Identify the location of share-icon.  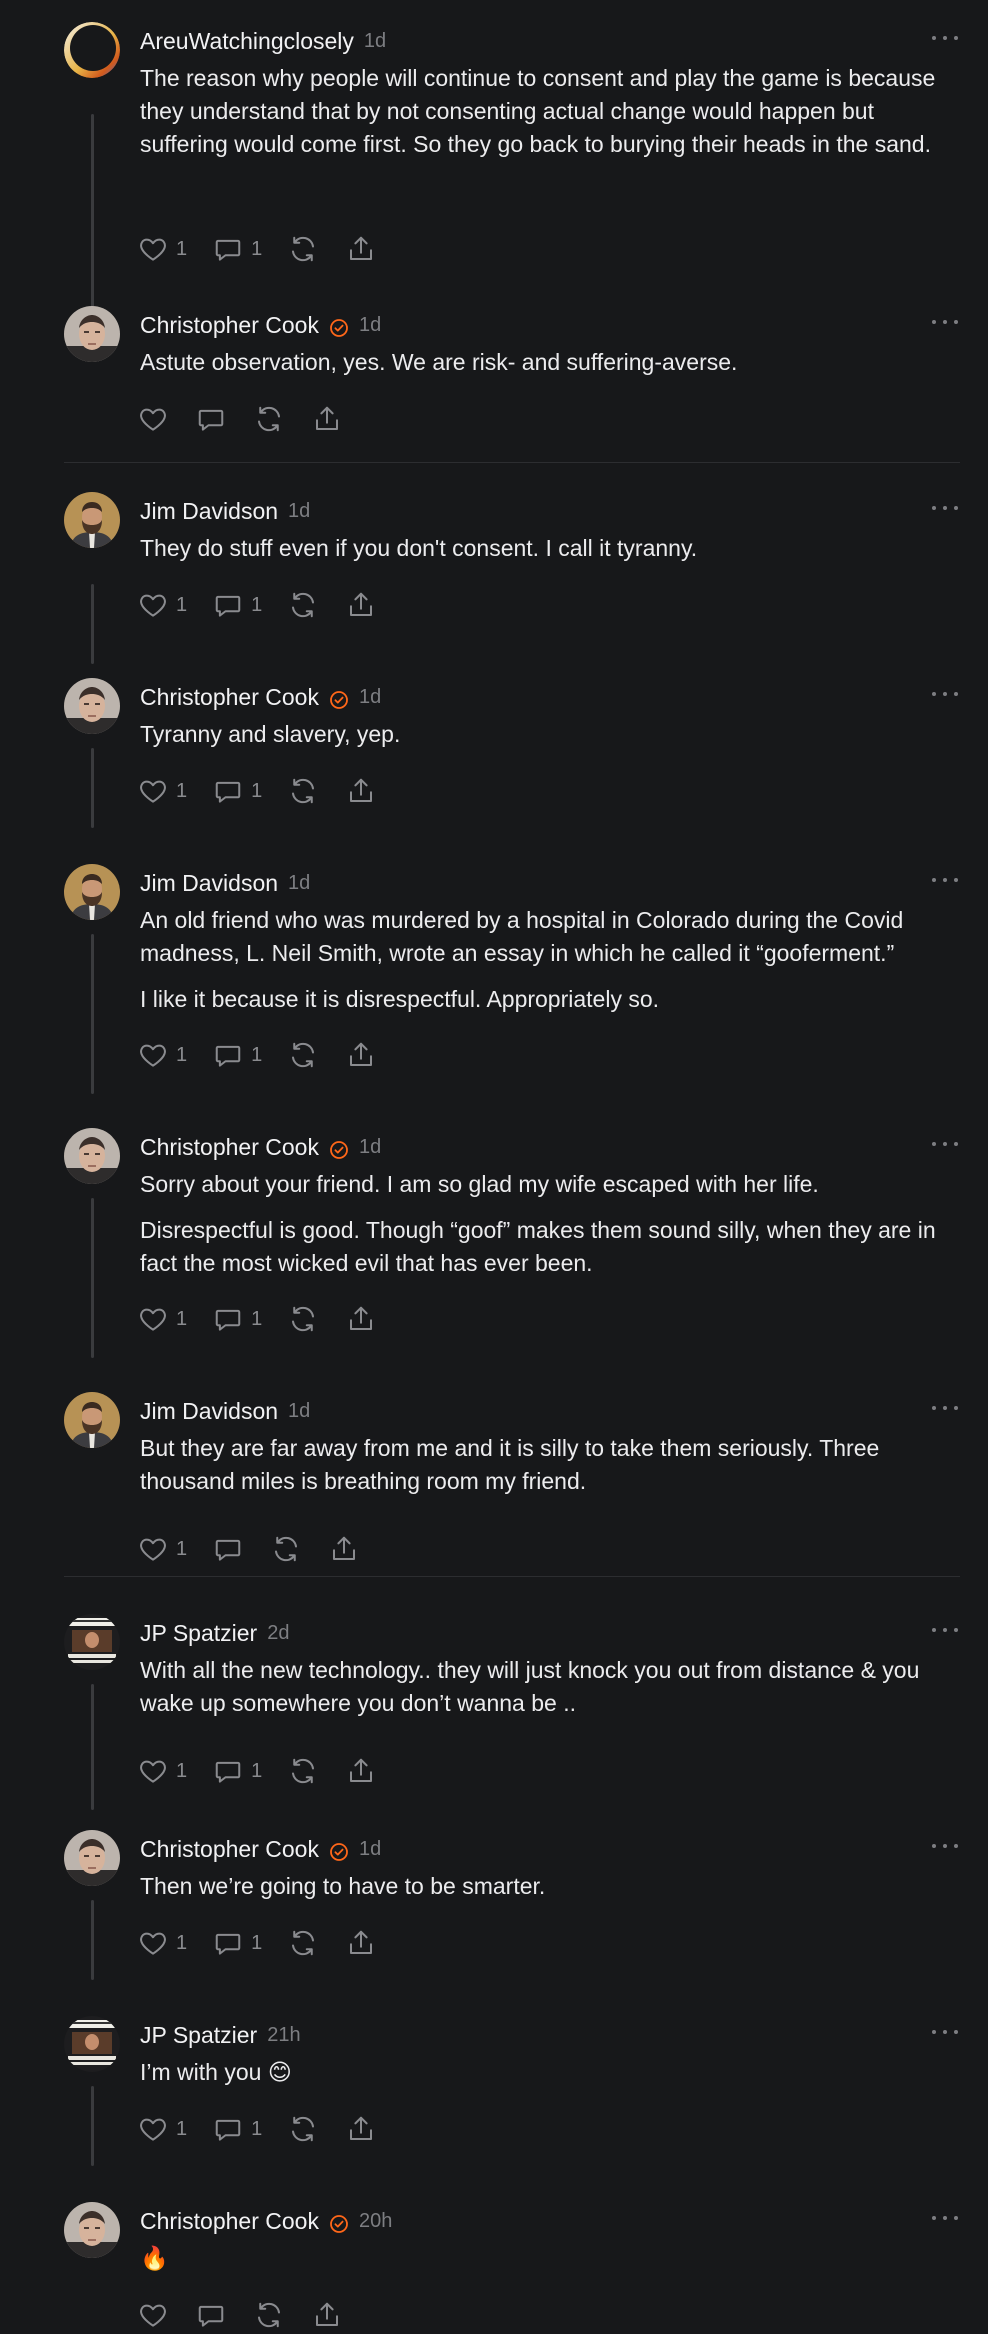
(361, 1943).